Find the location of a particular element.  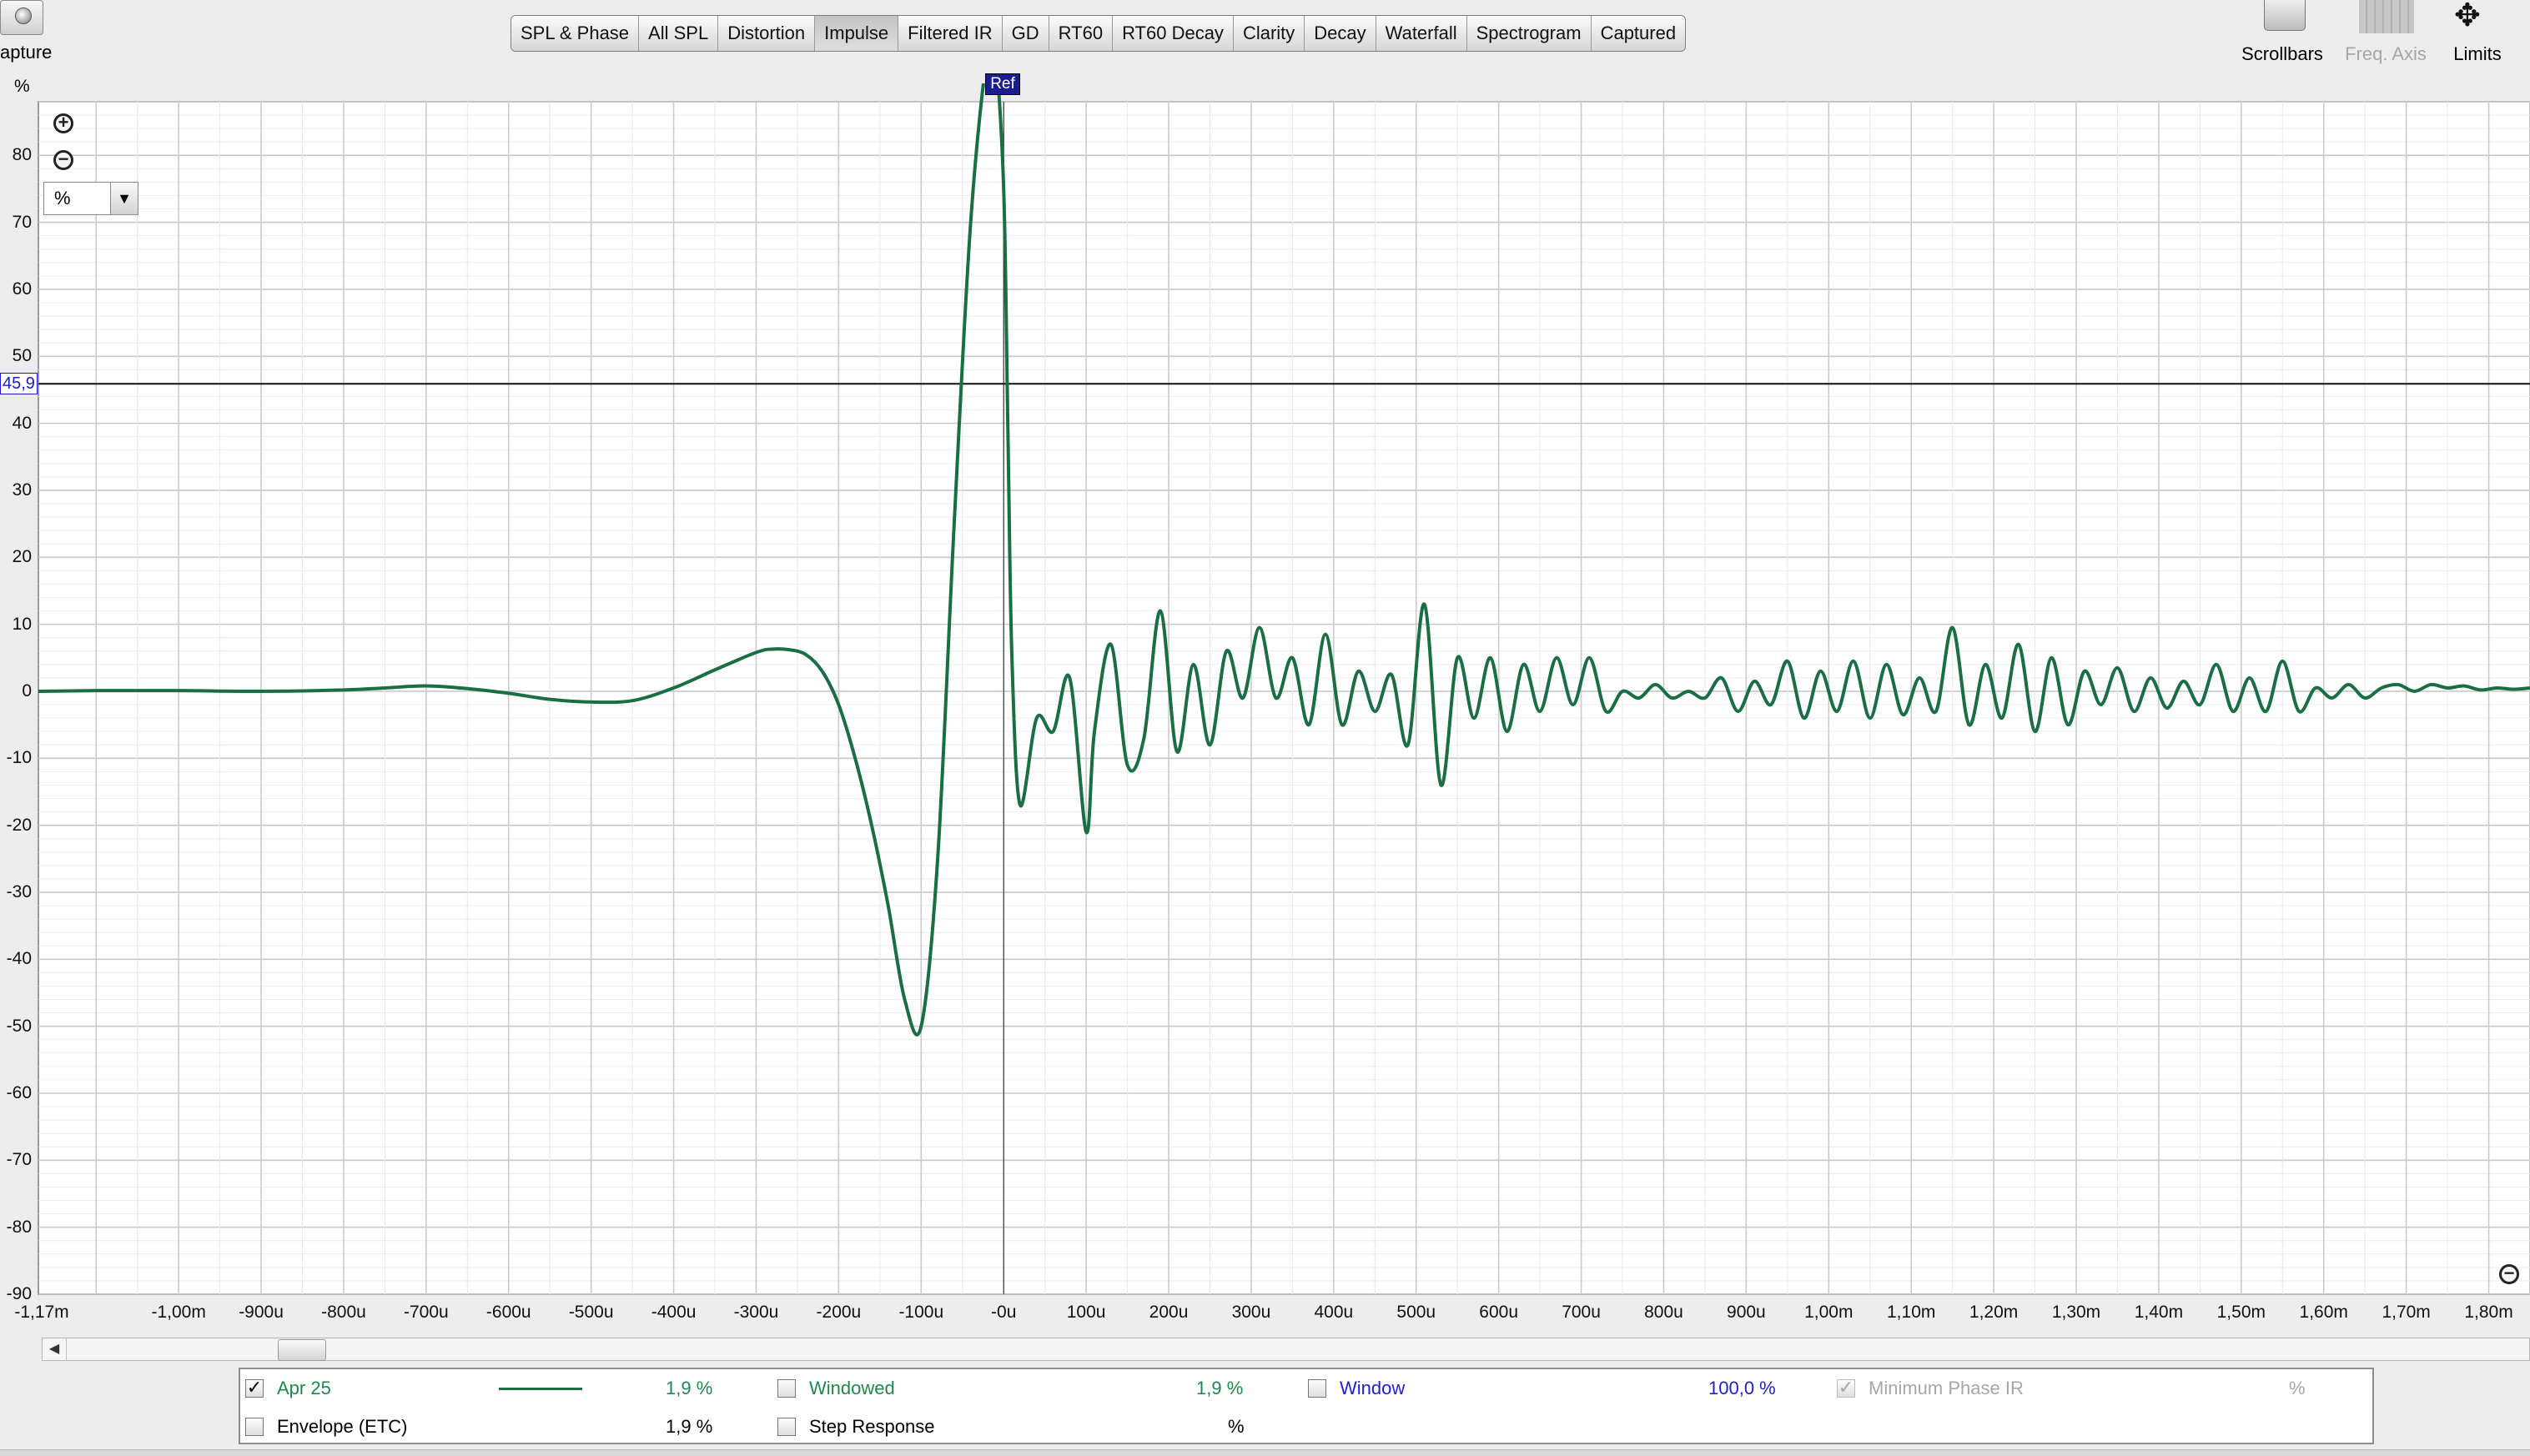

x-tick-label: -900u is located at coordinates (261, 1312).